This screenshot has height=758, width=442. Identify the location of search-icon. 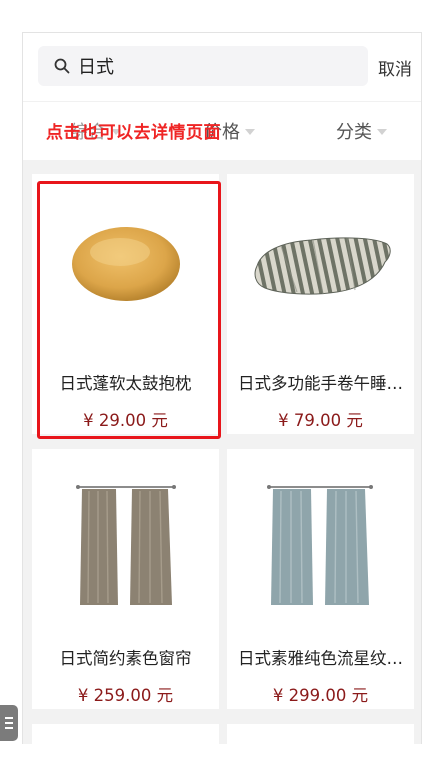
(62, 66).